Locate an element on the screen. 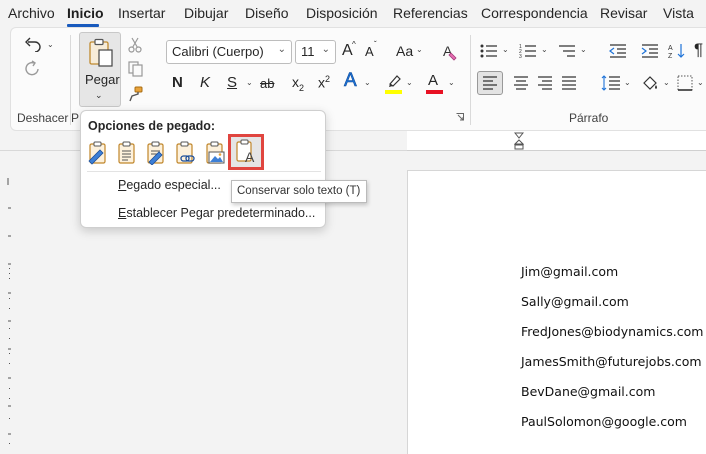 This screenshot has width=706, height=454. numbering-icon: 123 is located at coordinates (528, 51).